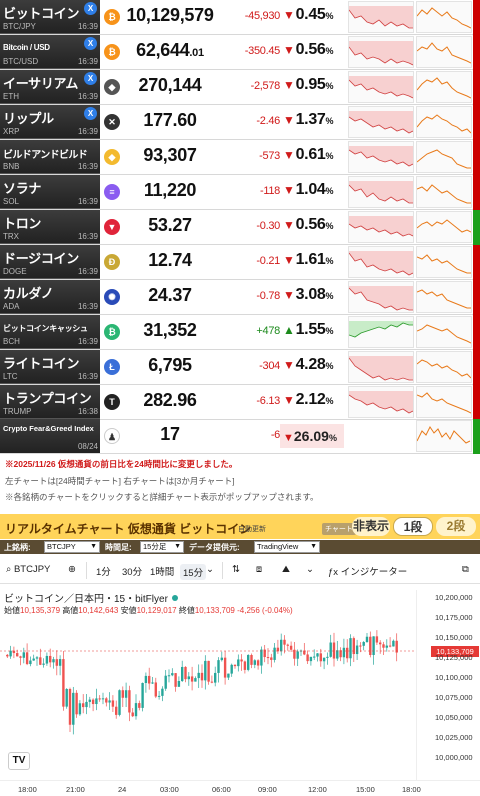  I want to click on close-label: 終値, so click(186, 610).